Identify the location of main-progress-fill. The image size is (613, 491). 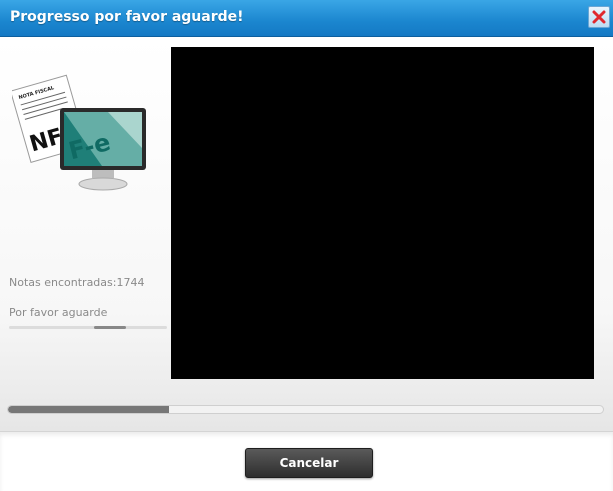
(88, 409).